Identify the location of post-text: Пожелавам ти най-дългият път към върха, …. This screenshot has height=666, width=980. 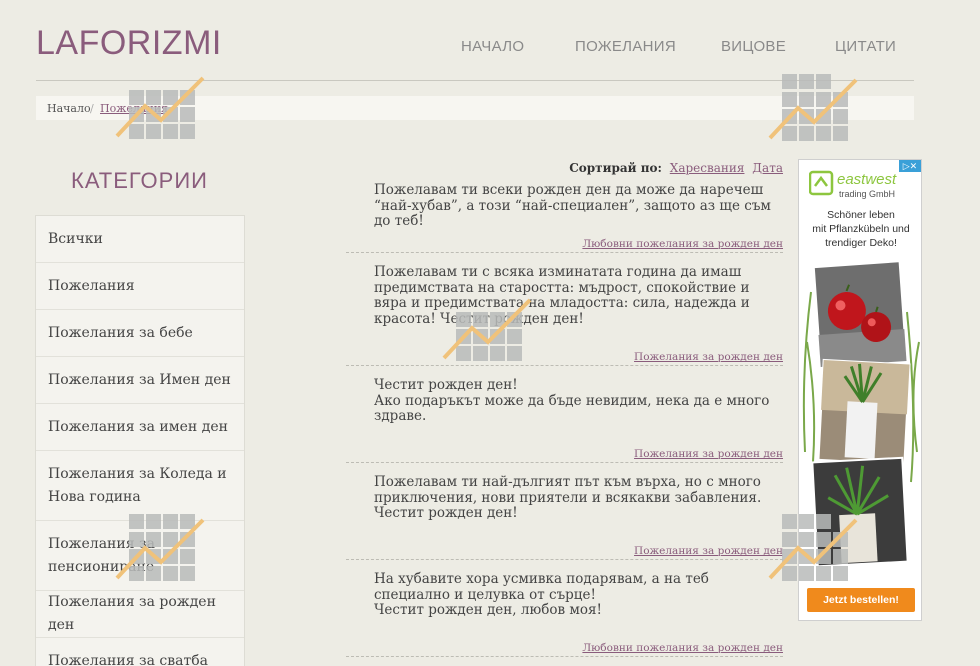
(568, 497).